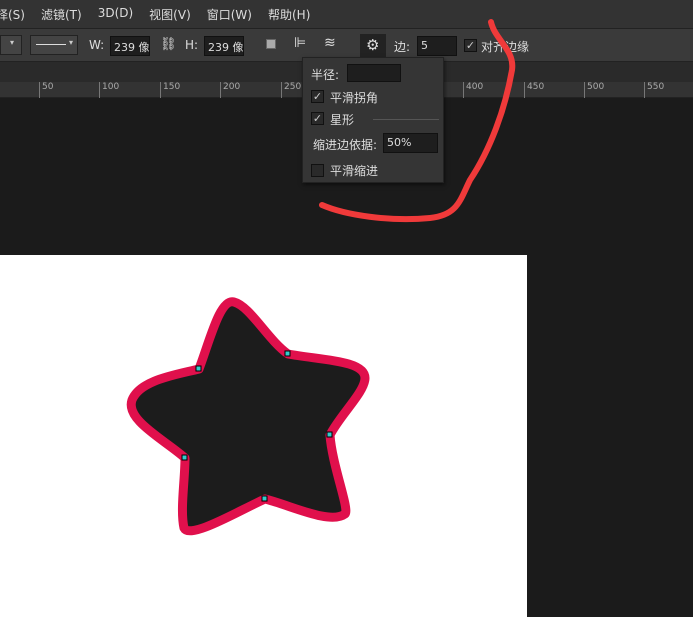 This screenshot has width=693, height=617. What do you see at coordinates (317, 170) in the screenshot?
I see `smooth-indent-checkbox` at bounding box center [317, 170].